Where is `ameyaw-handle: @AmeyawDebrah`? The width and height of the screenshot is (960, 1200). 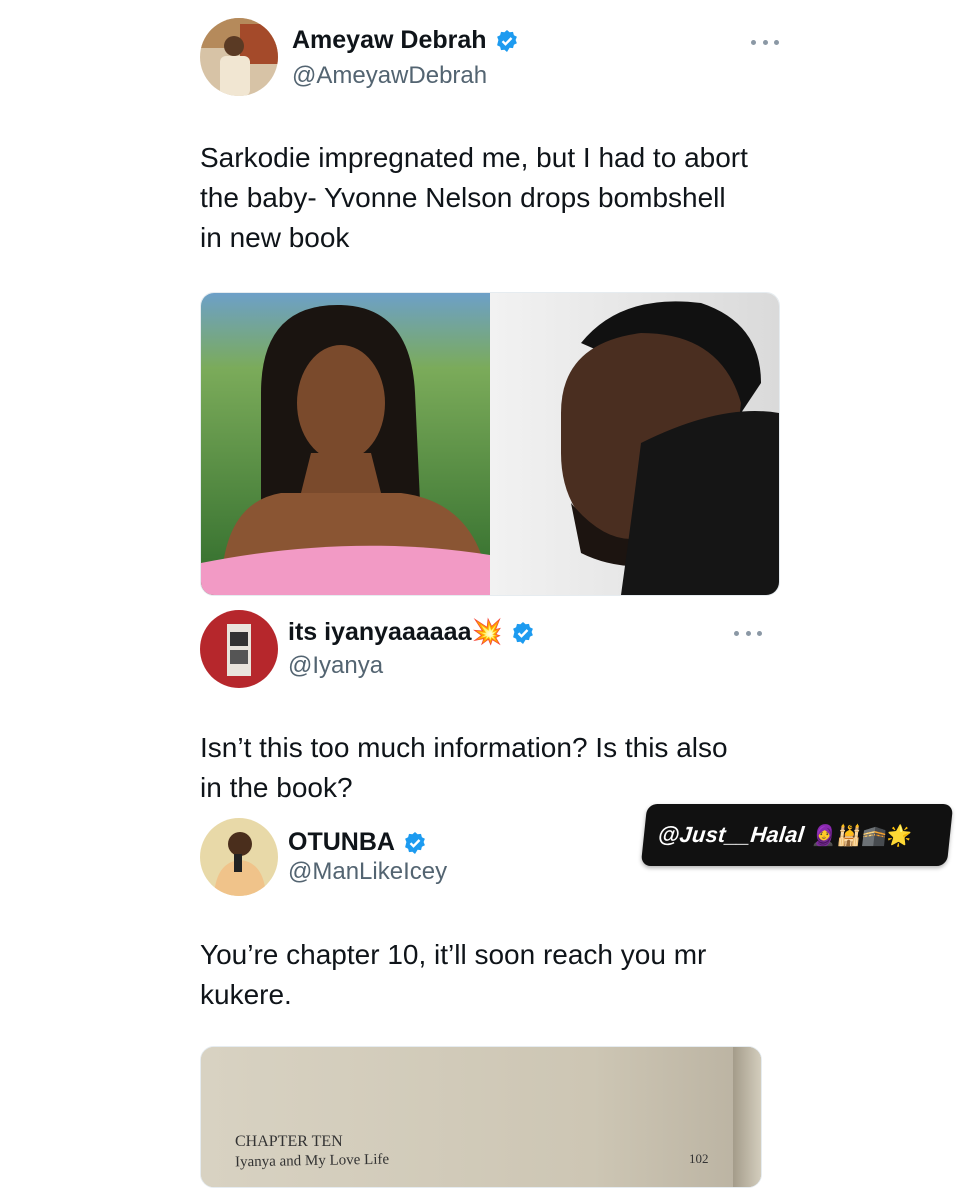
ameyaw-handle: @AmeyawDebrah is located at coordinates (389, 76).